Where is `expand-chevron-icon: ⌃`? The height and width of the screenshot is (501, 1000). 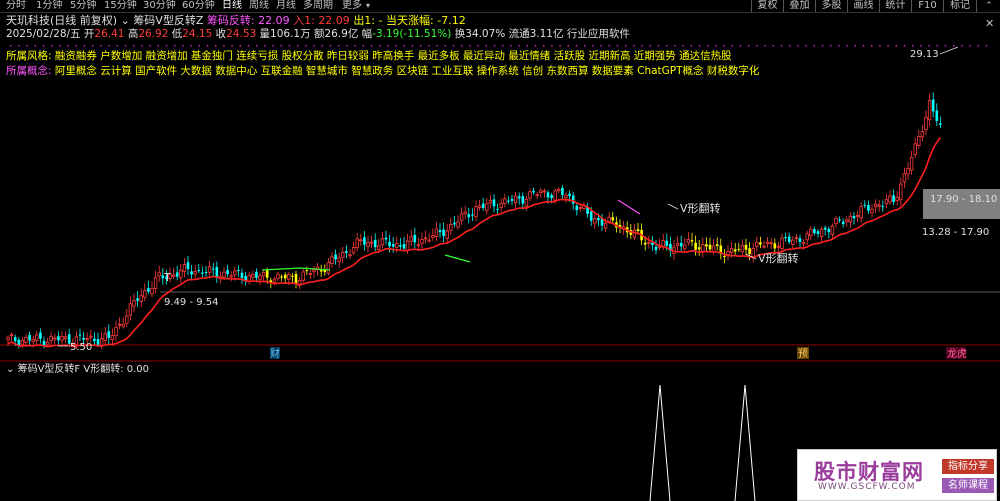
expand-chevron-icon: ⌃ is located at coordinates (988, 6).